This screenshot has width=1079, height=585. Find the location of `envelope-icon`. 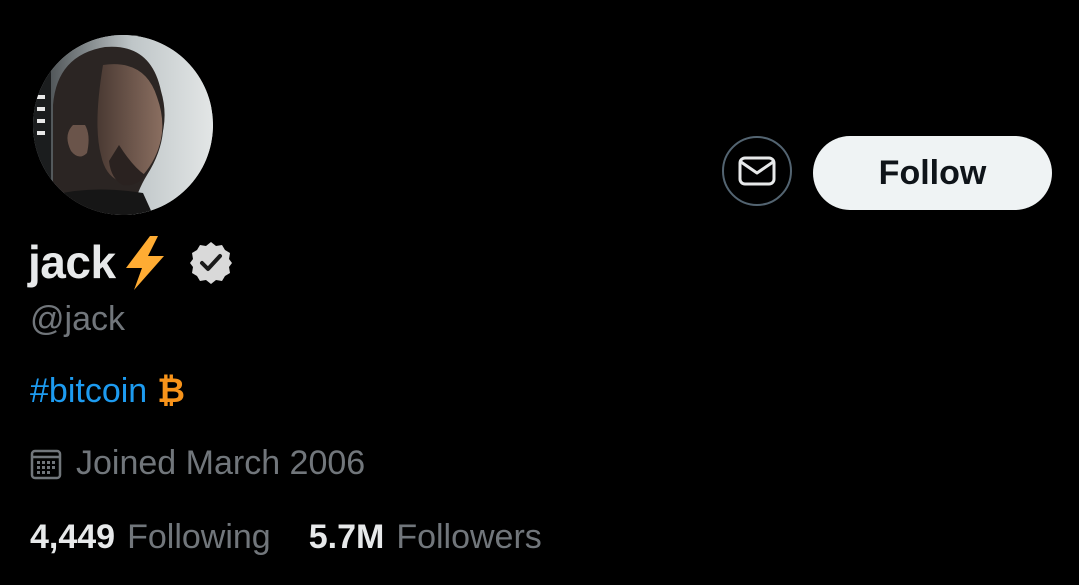

envelope-icon is located at coordinates (757, 171).